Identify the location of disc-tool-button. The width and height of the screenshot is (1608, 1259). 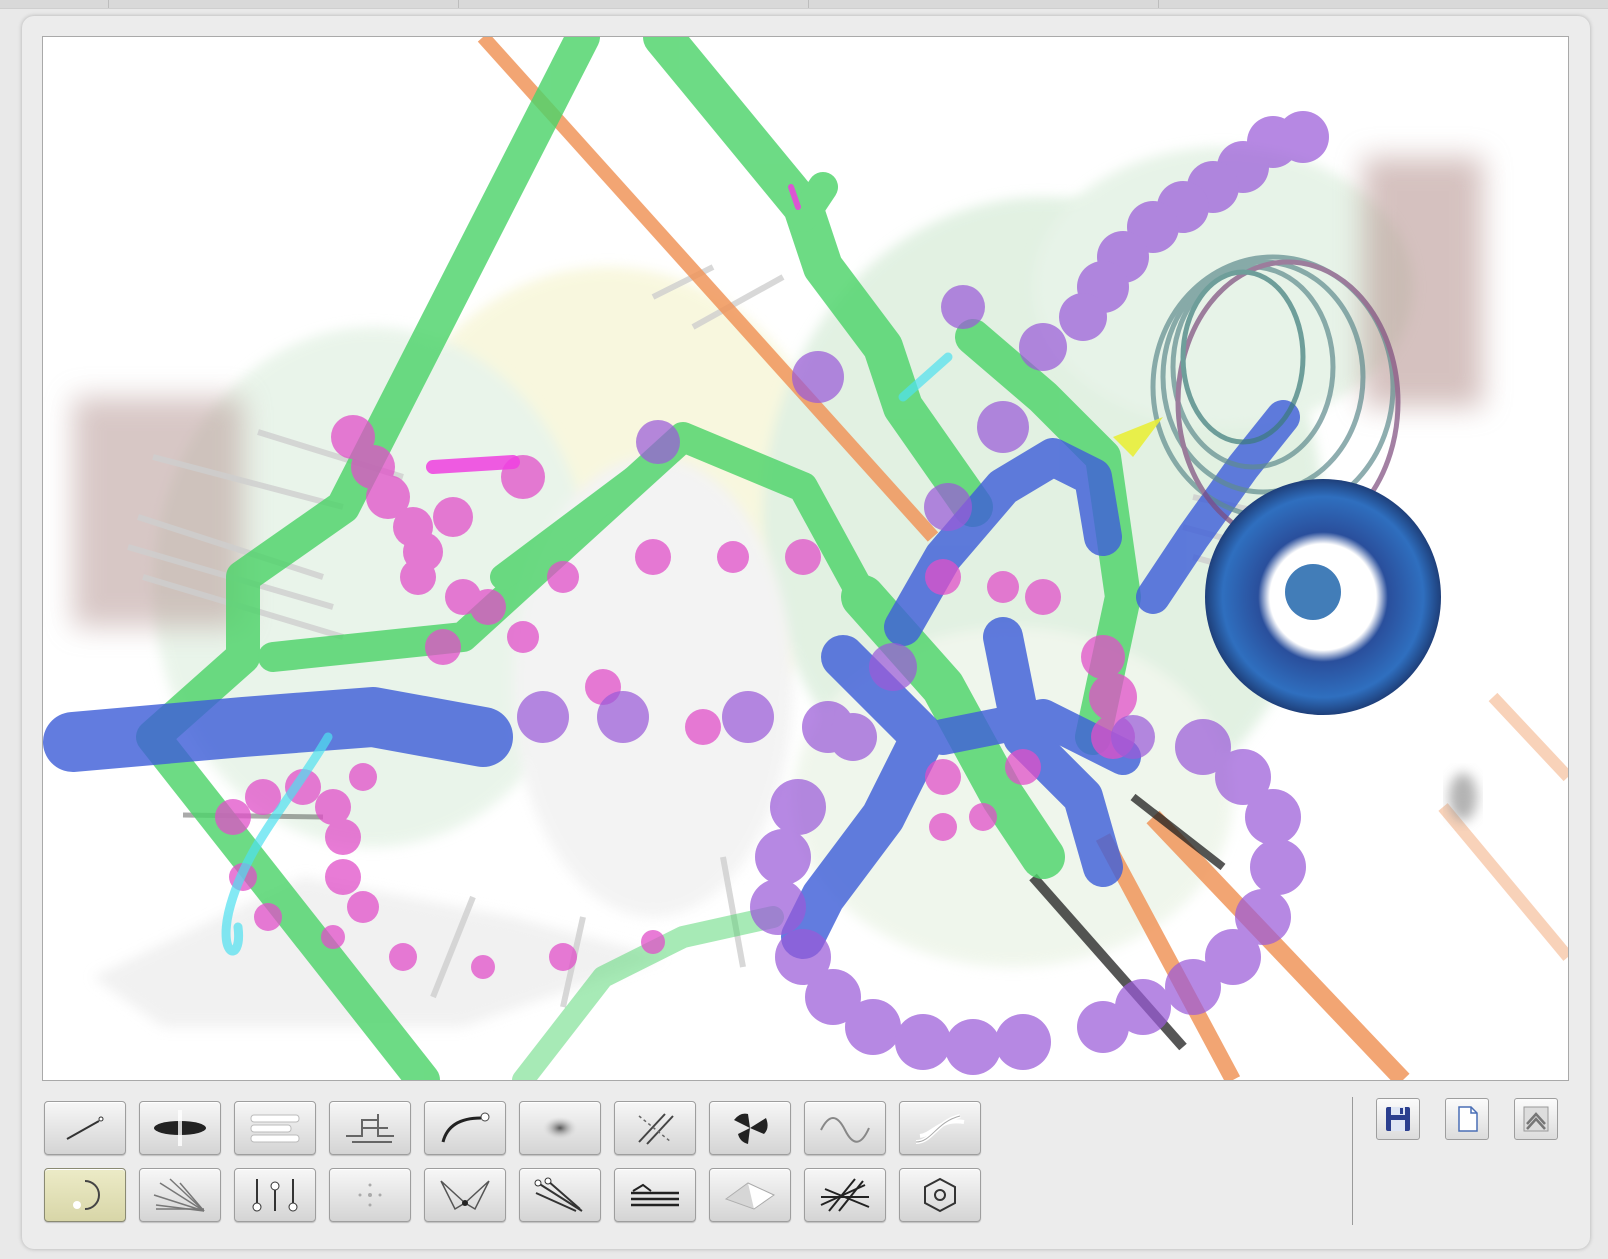
(180, 1128).